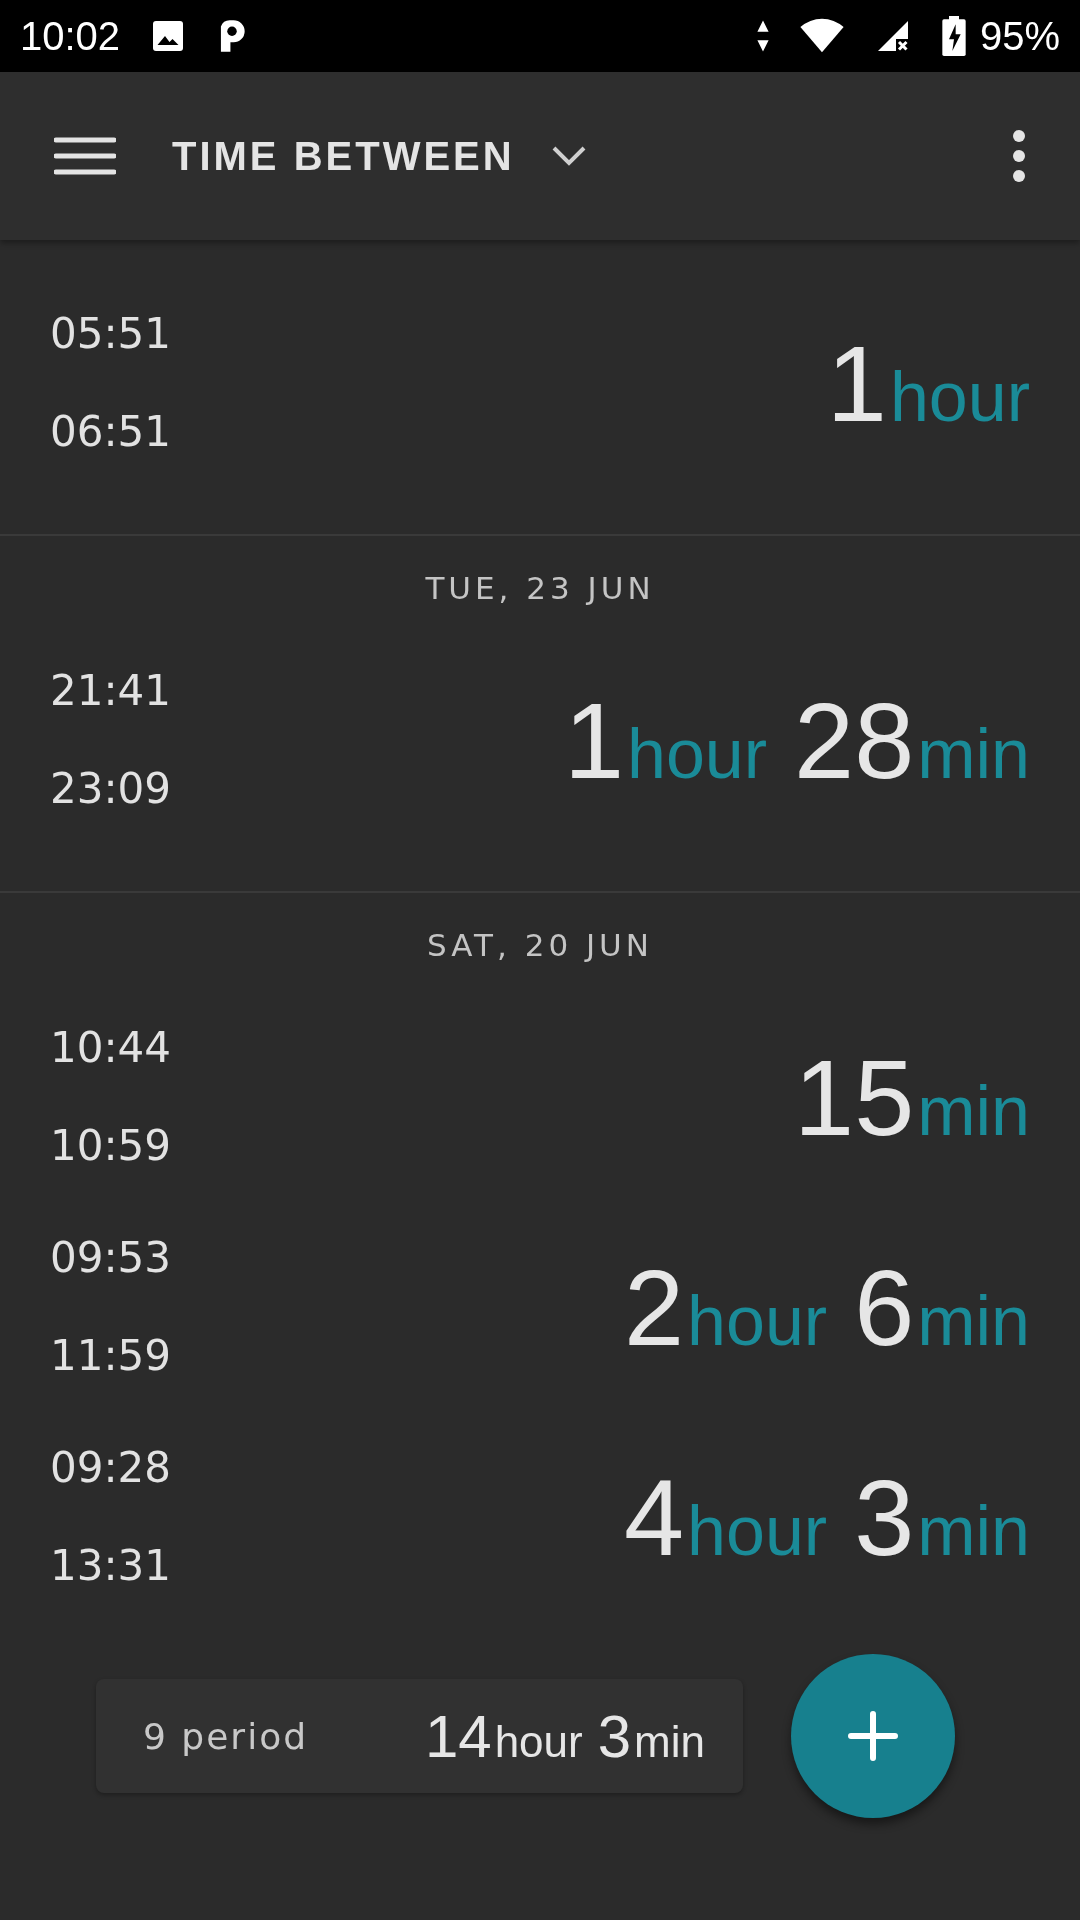  Describe the element at coordinates (953, 36) in the screenshot. I see `battery-icon` at that location.